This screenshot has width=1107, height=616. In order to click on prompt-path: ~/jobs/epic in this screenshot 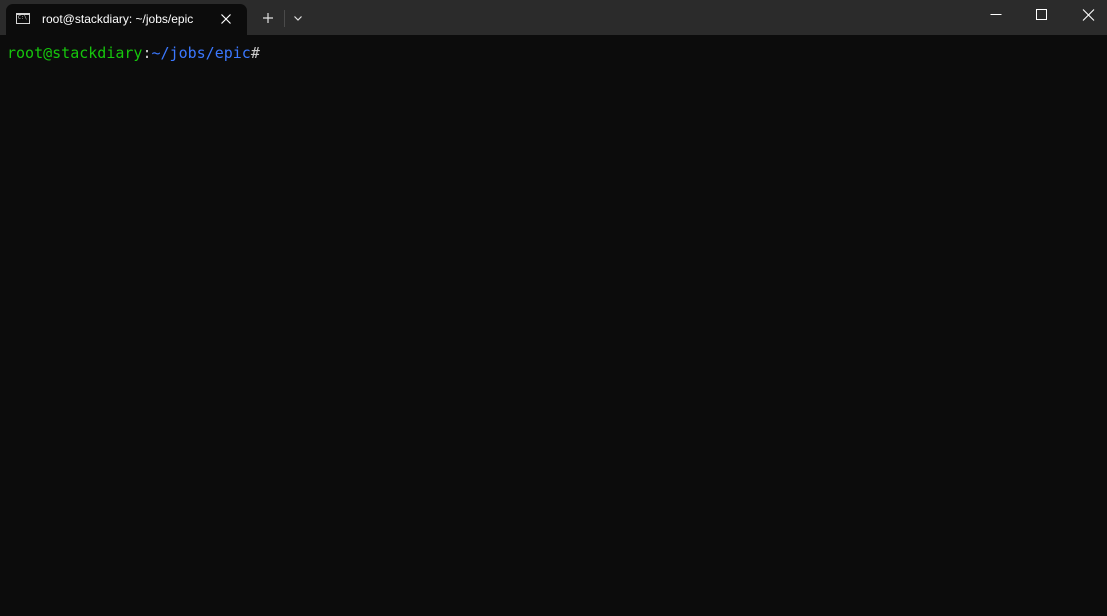, I will do `click(201, 53)`.